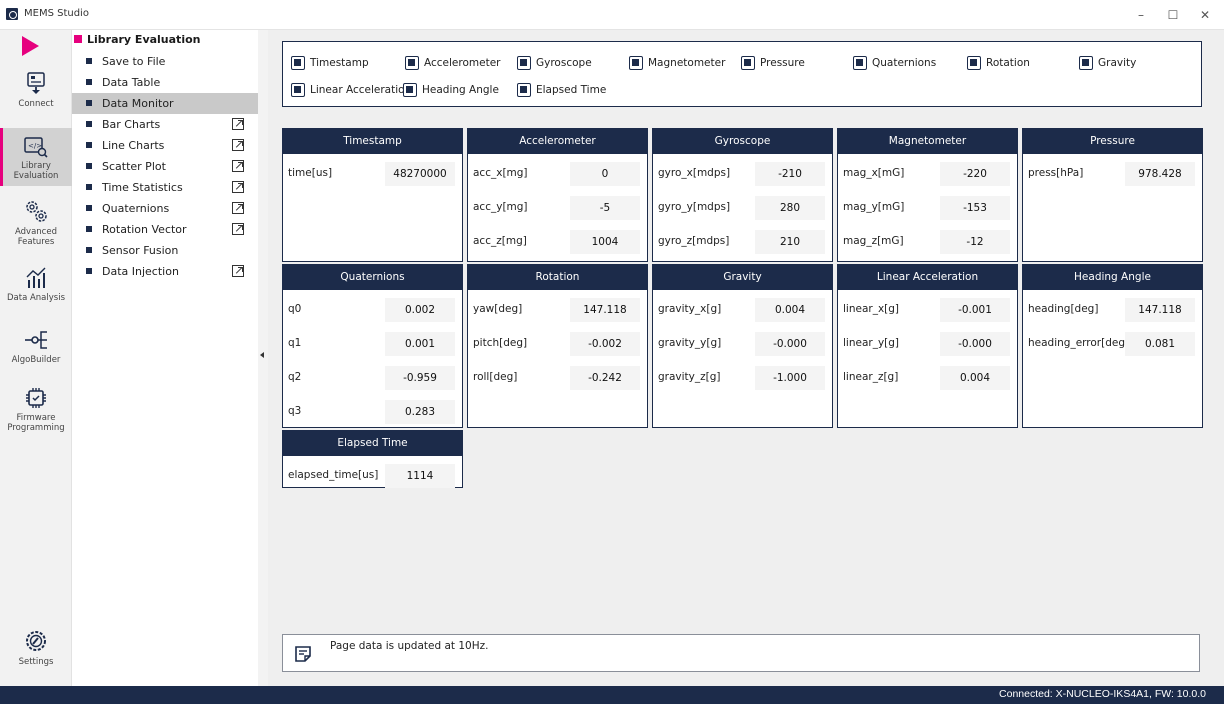 This screenshot has height=704, width=1224. What do you see at coordinates (998, 63) in the screenshot?
I see `checkbox-rotation: Rotation` at bounding box center [998, 63].